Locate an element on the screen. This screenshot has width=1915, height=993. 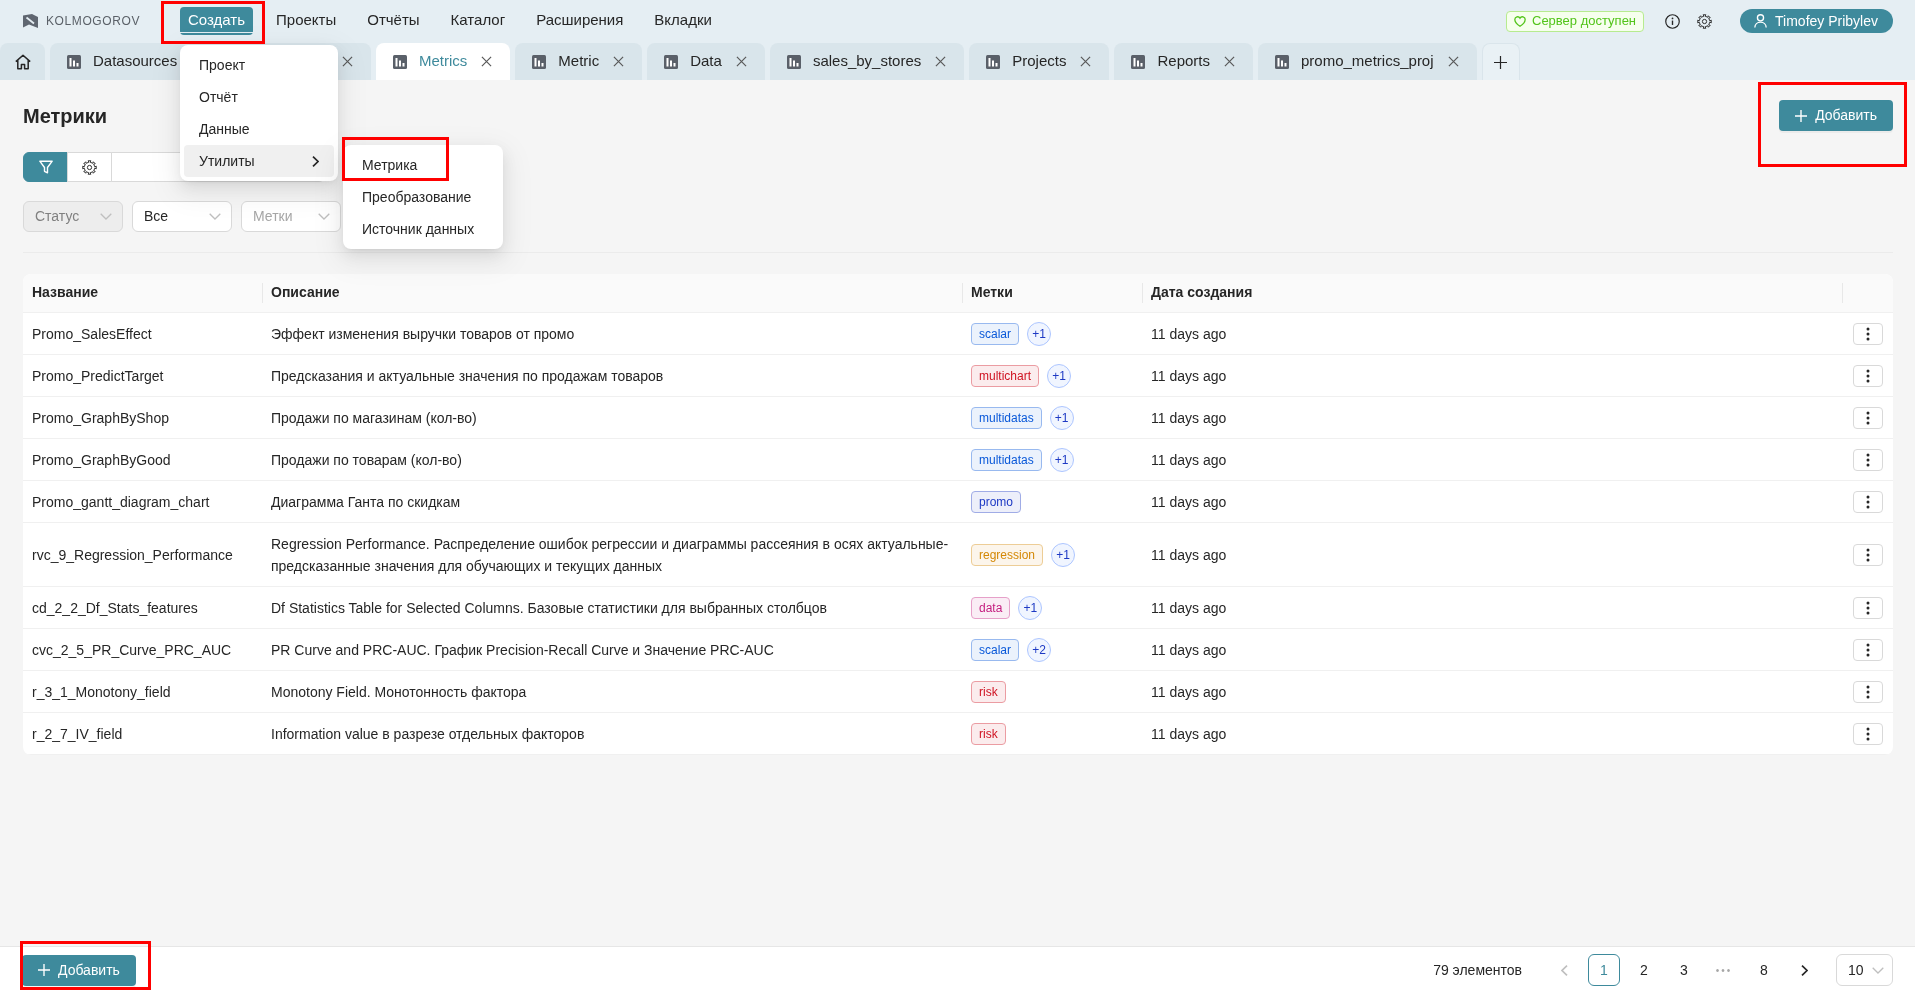
table-cell: cd_2_2_Df_Stats_features is located at coordinates (142, 607).